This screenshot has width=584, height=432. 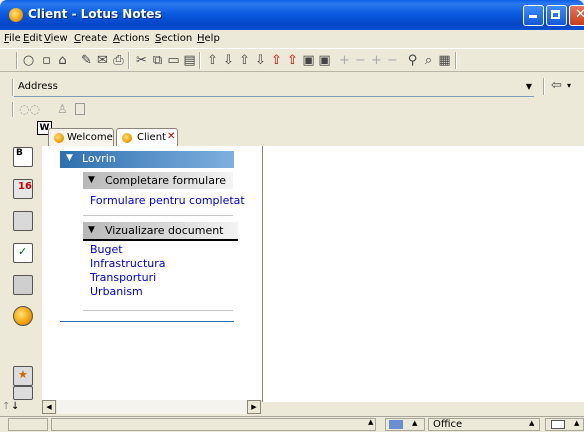 What do you see at coordinates (32, 38) in the screenshot?
I see `menu-edit: Edit` at bounding box center [32, 38].